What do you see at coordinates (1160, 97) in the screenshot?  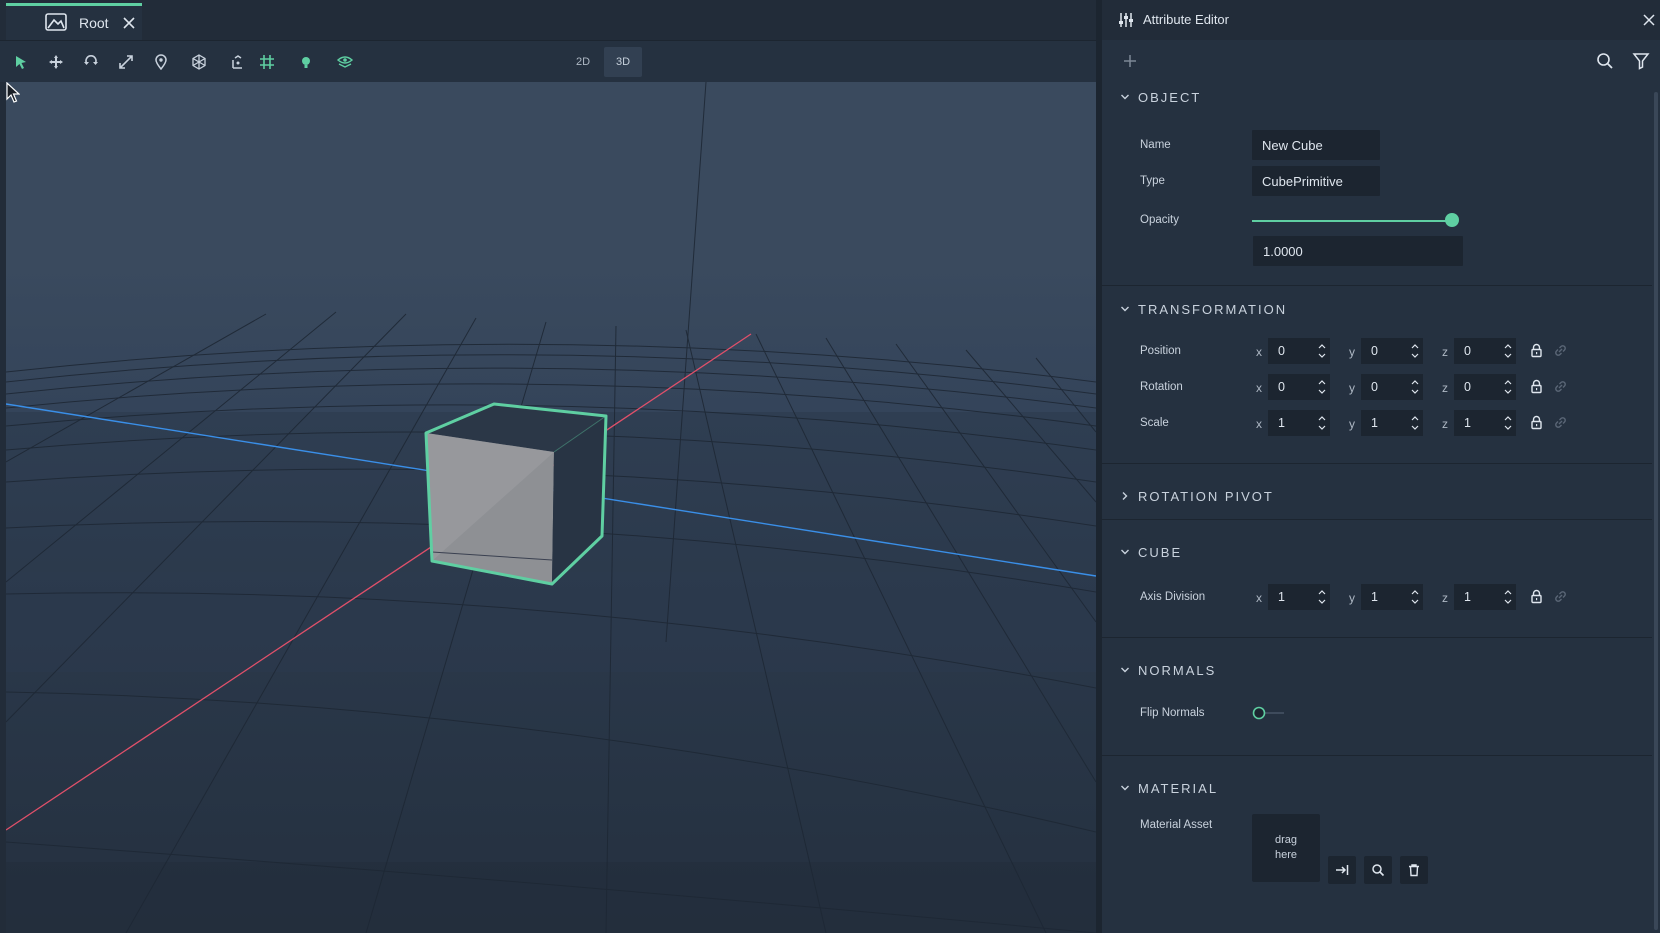 I see `section-object-header: OBJECT` at bounding box center [1160, 97].